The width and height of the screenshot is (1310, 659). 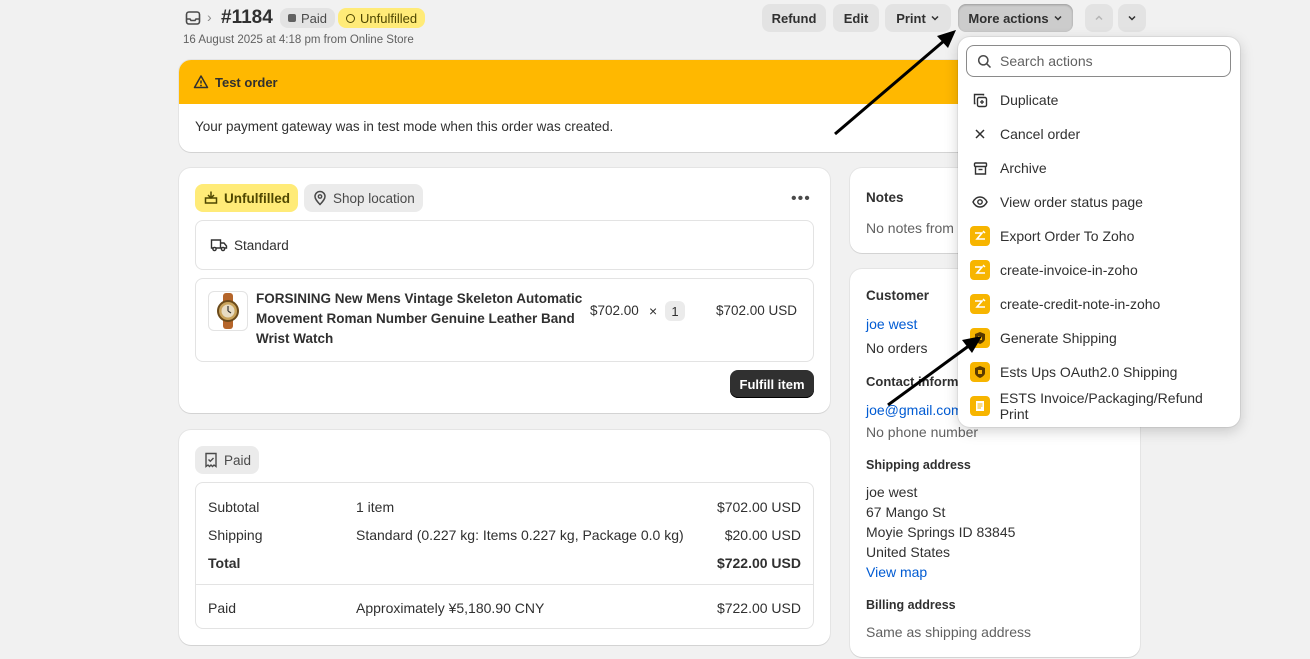 What do you see at coordinates (918, 465) in the screenshot?
I see `shipping-address-title: Shipping address` at bounding box center [918, 465].